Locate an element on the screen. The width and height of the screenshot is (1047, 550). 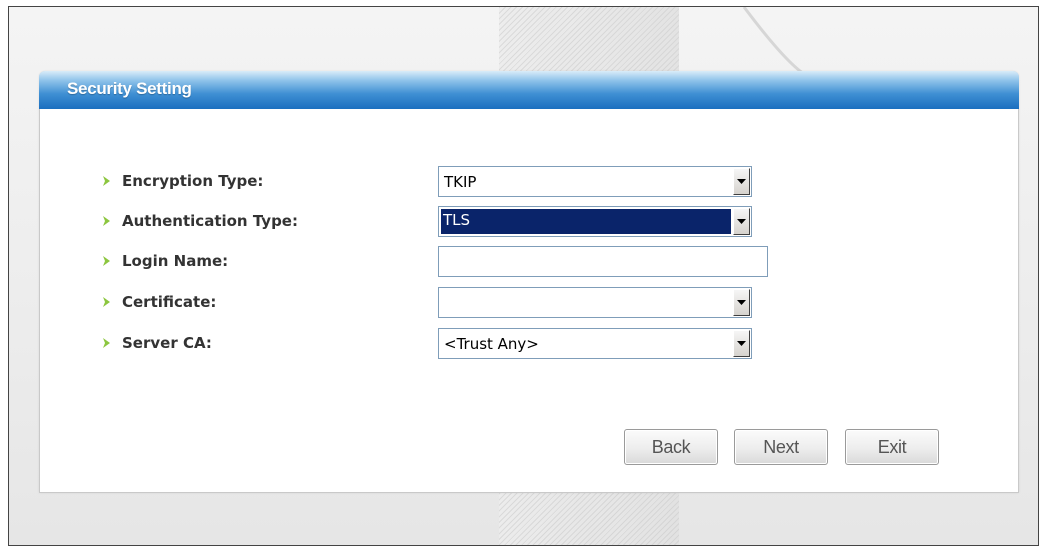
login-name-label: Login Name: is located at coordinates (175, 261).